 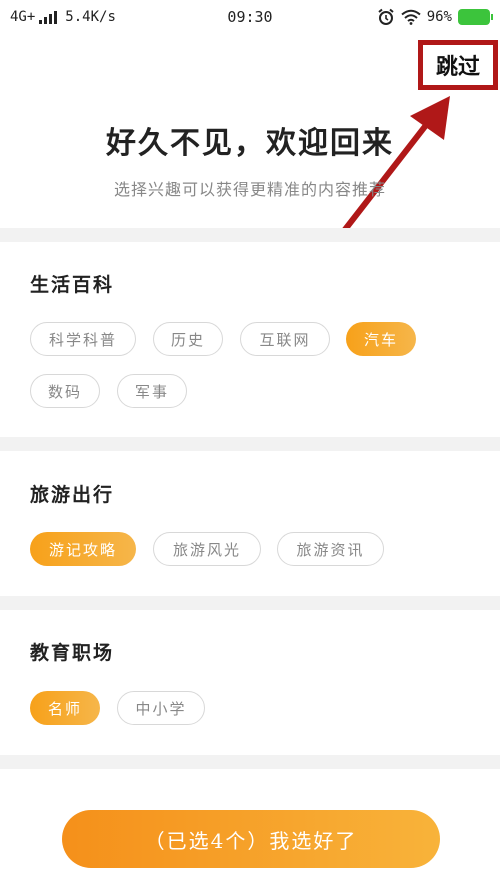 I want to click on interest-chip: 数码, so click(x=65, y=391).